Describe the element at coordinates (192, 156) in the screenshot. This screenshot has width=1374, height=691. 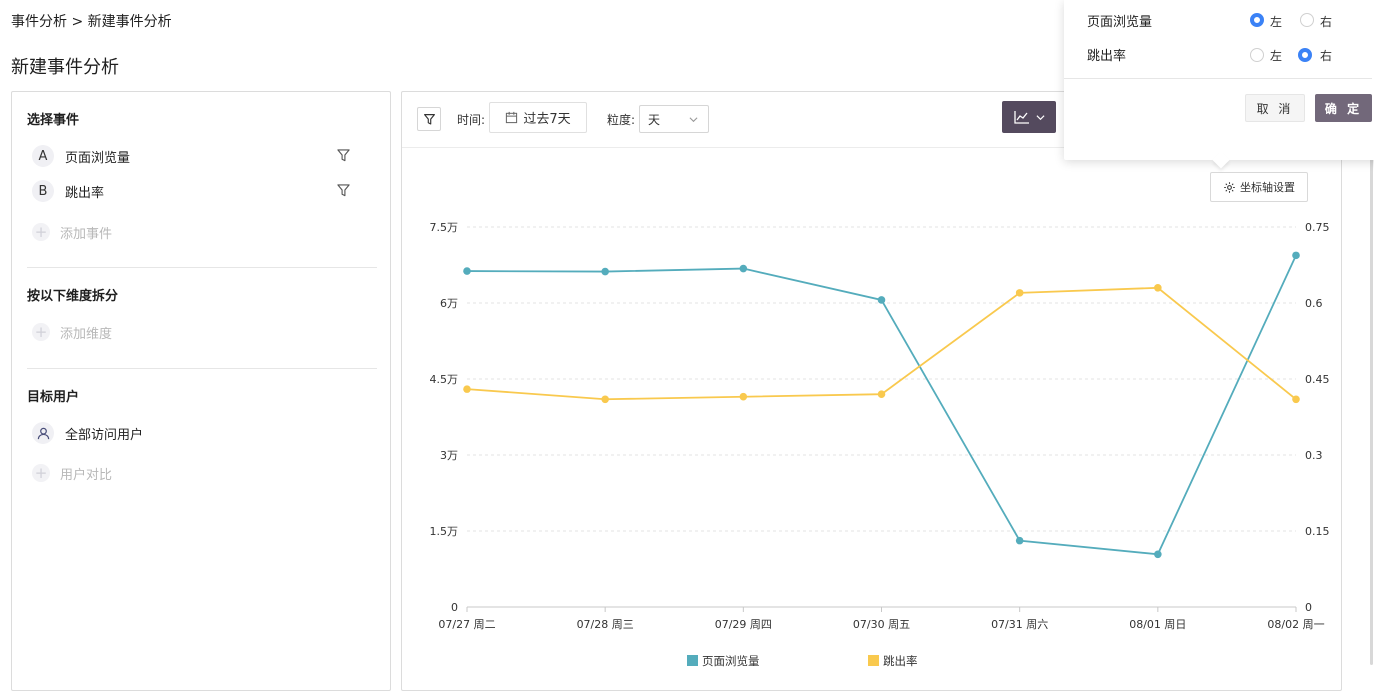
I see `event-row-a: A 页面浏览量` at that location.